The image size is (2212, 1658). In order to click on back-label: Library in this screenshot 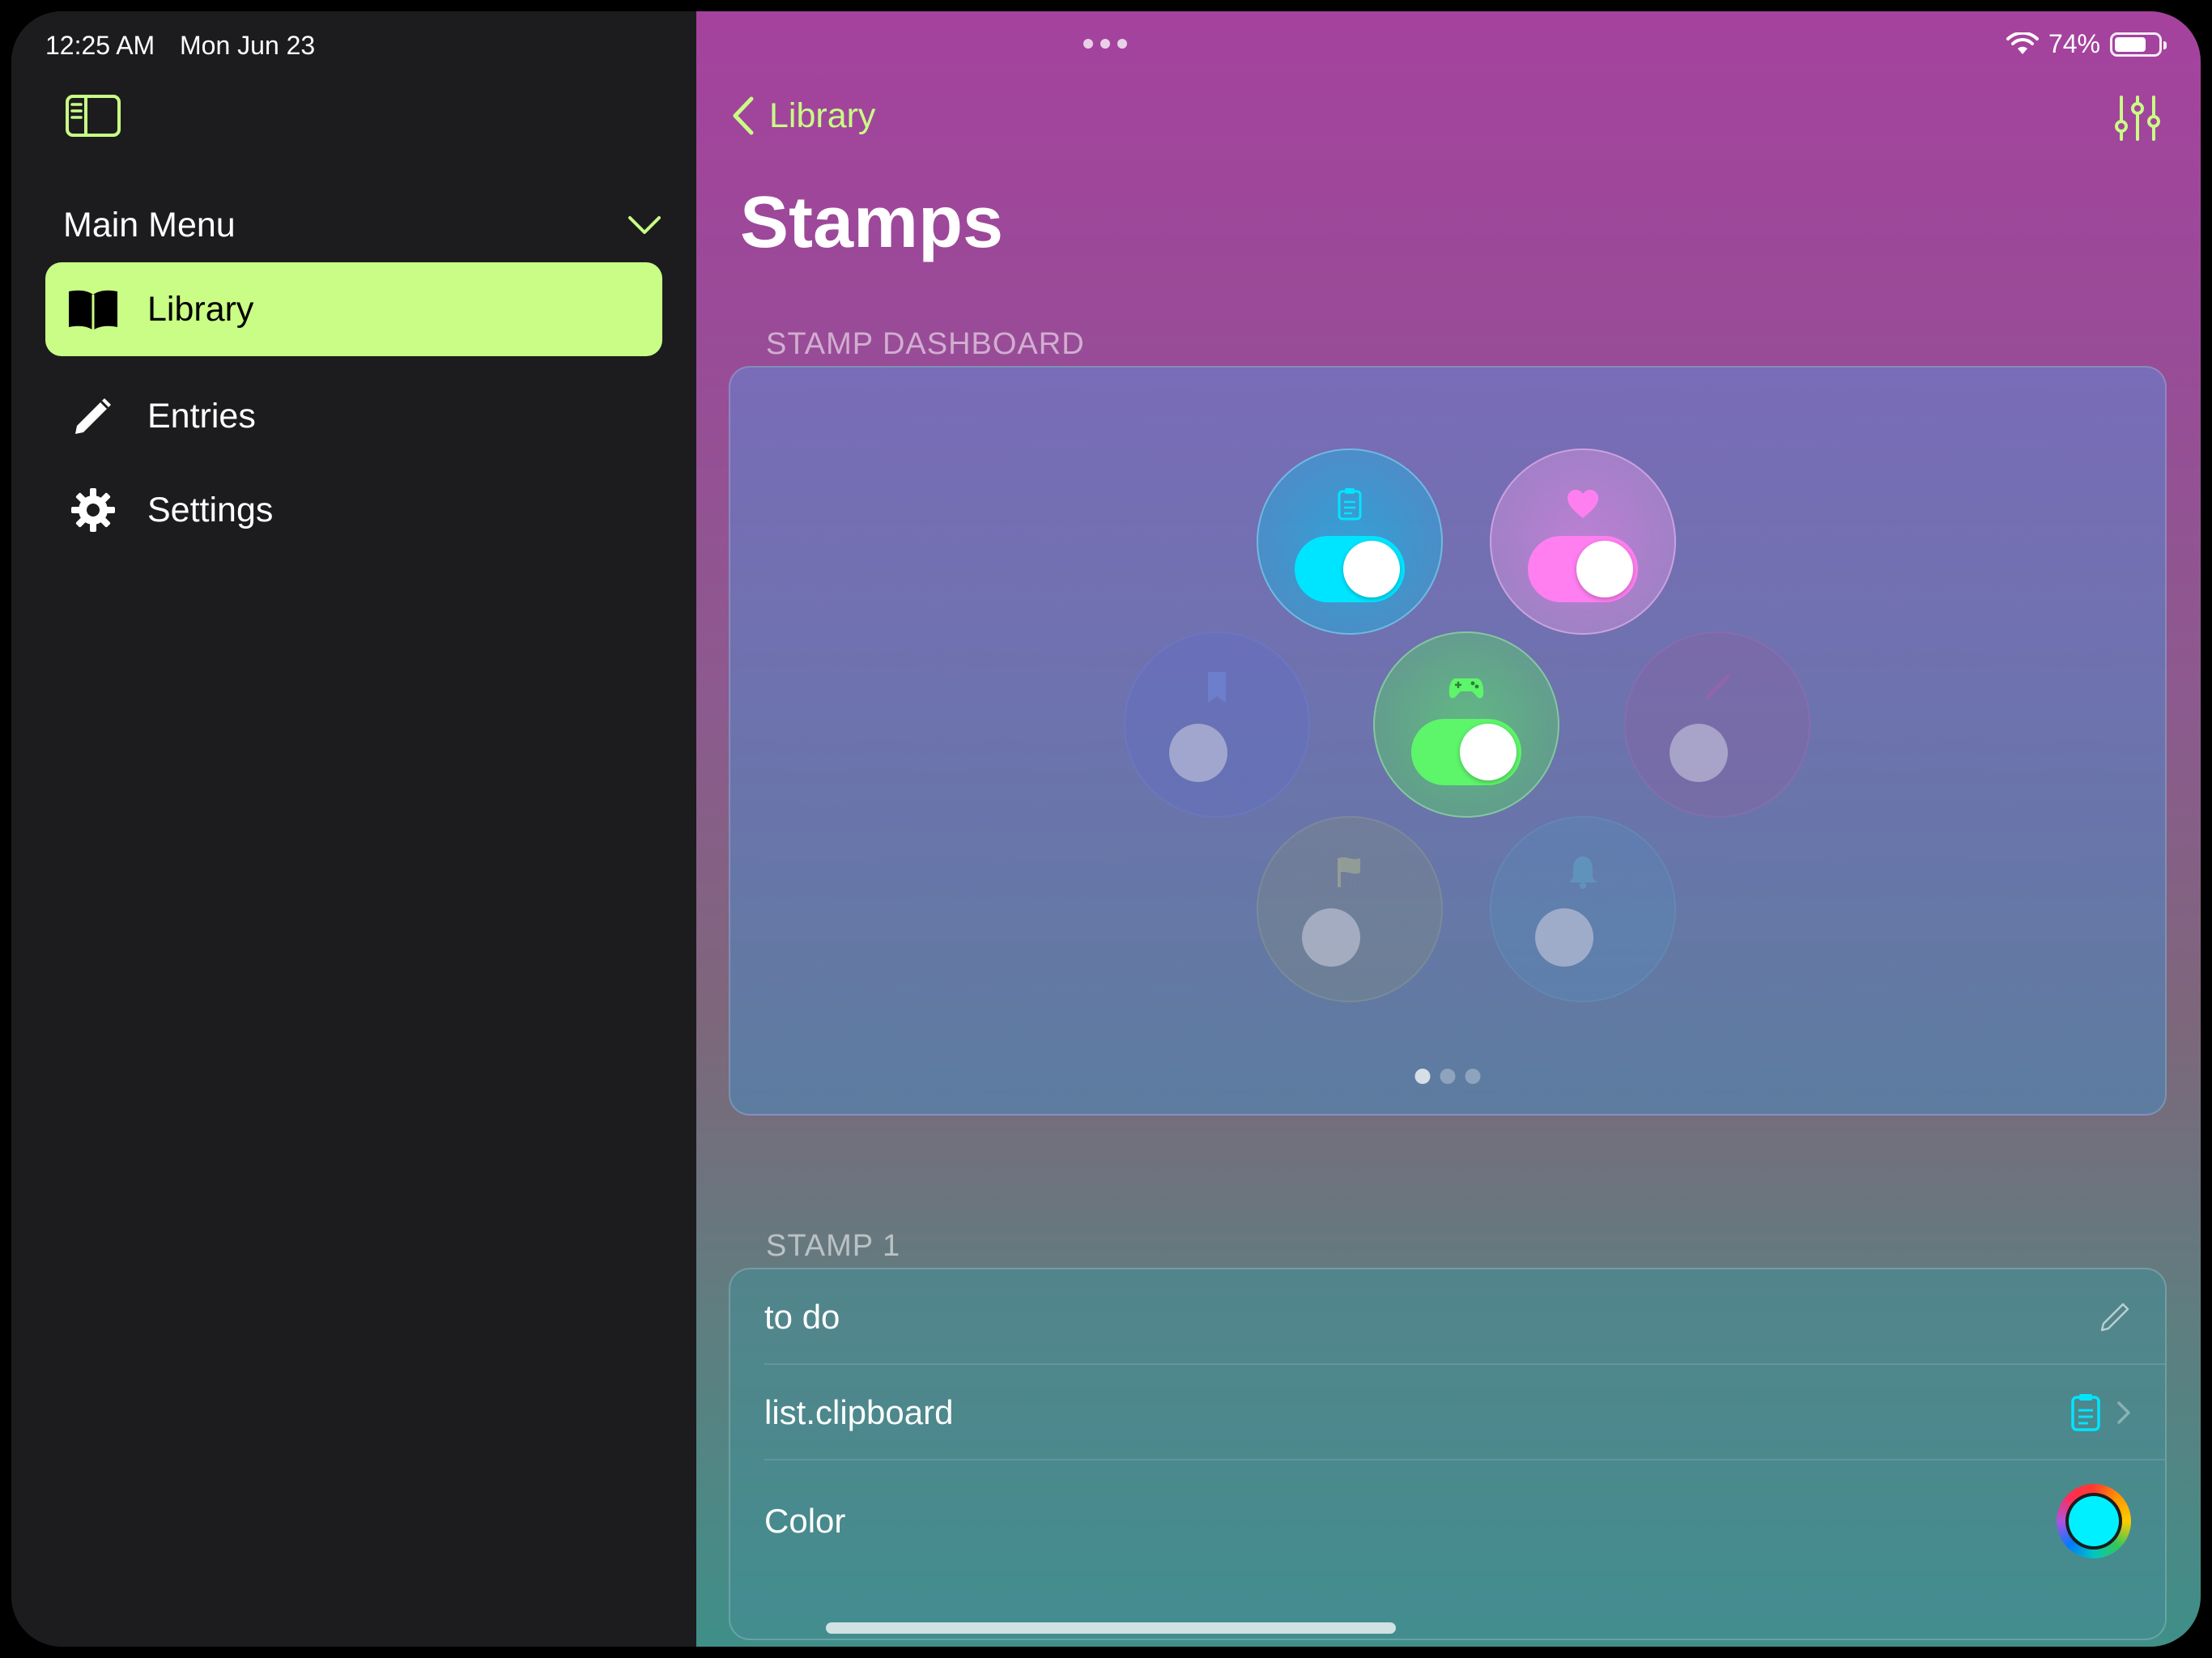, I will do `click(823, 115)`.